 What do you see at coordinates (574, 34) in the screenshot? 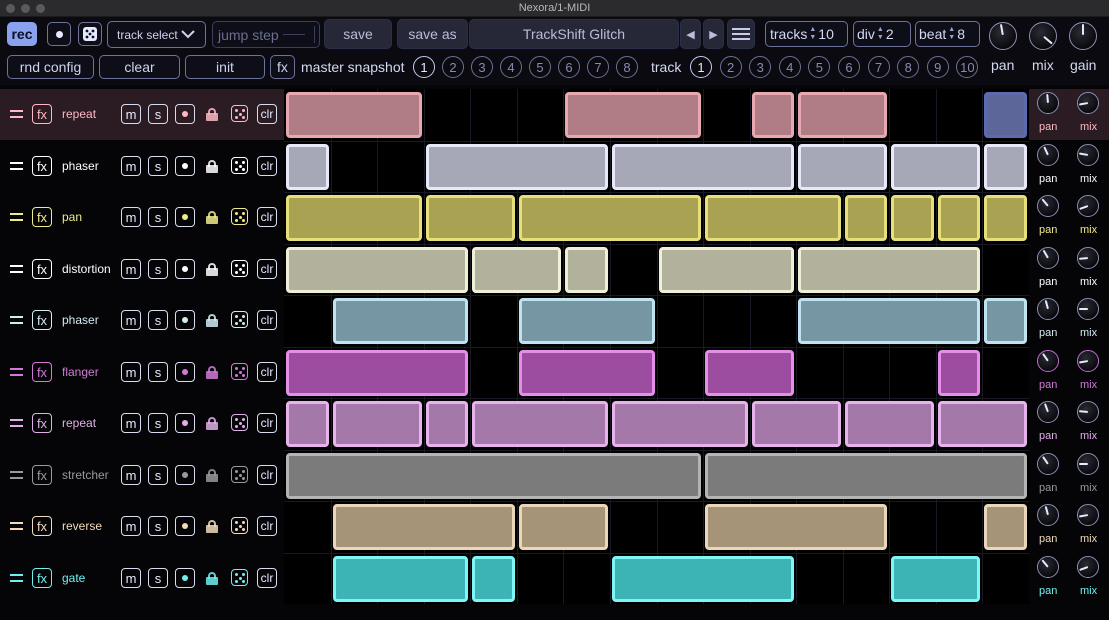
I see `preset-name: TrackShift Glitch` at bounding box center [574, 34].